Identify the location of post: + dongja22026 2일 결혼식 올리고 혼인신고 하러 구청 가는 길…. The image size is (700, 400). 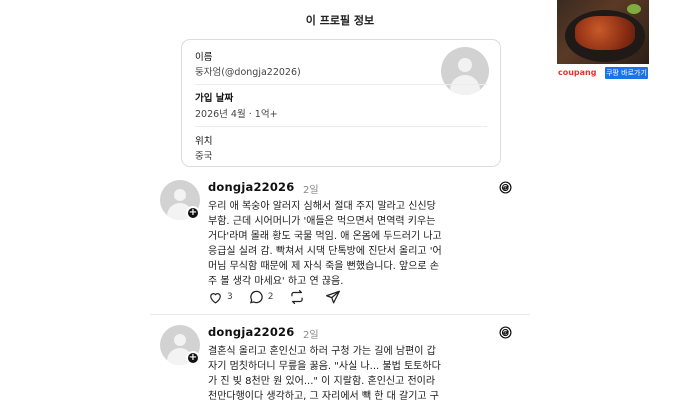
(345, 362).